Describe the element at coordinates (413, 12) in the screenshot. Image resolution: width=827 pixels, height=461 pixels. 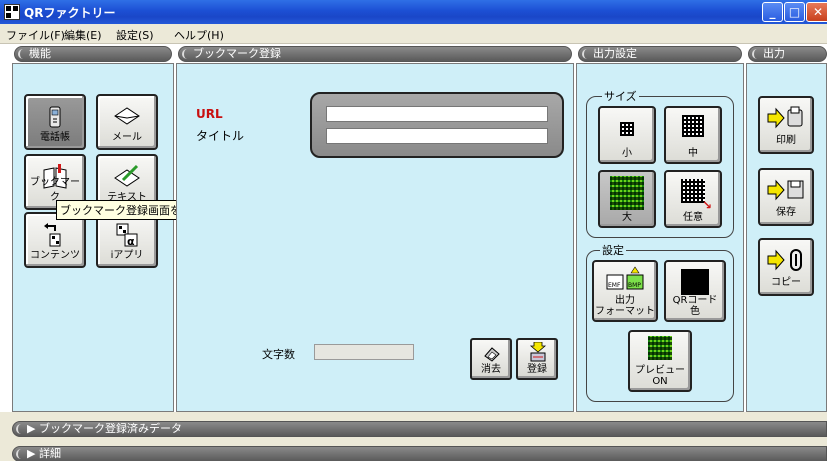
I see `title-bar: QRファクトリー _ □ ✕` at that location.